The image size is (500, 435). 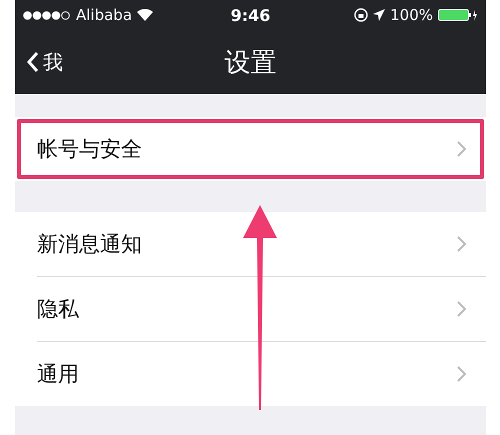 What do you see at coordinates (250, 15) in the screenshot?
I see `status-time: 9:46` at bounding box center [250, 15].